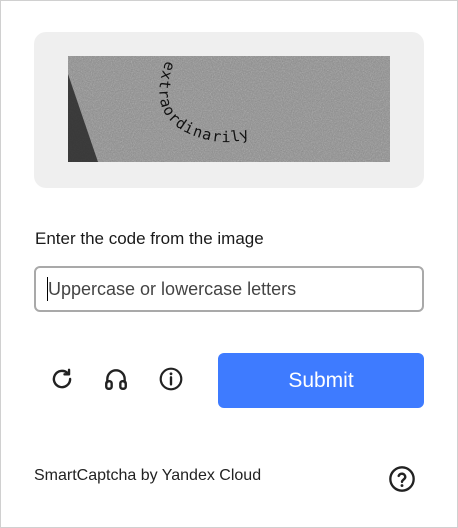 The height and width of the screenshot is (528, 458). I want to click on info-button, so click(171, 379).